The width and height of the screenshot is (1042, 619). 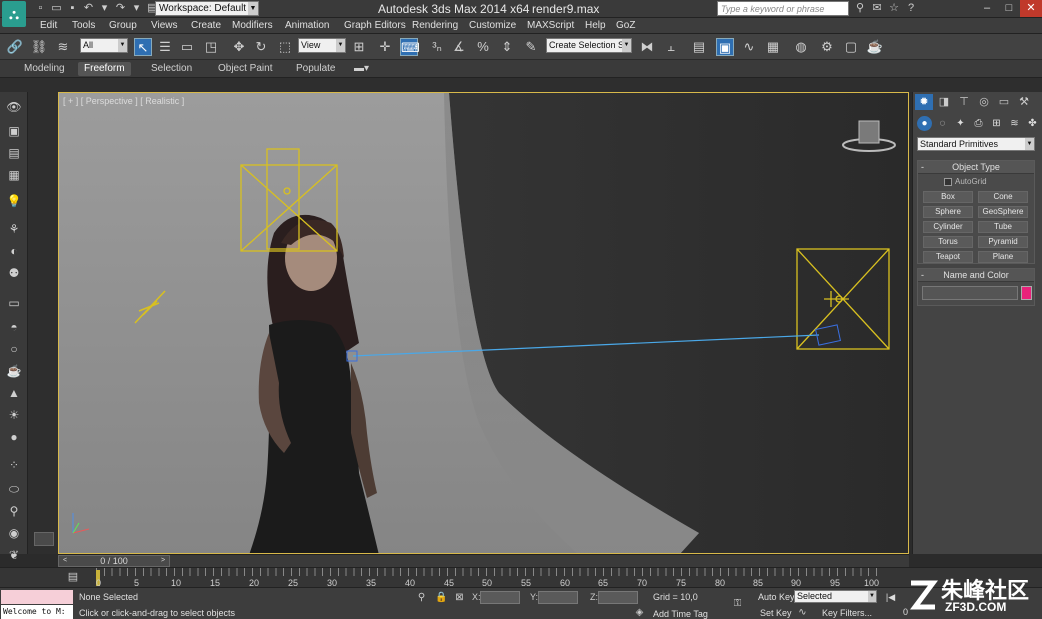 I want to click on shapes-icon: ◌, so click(x=942, y=123).